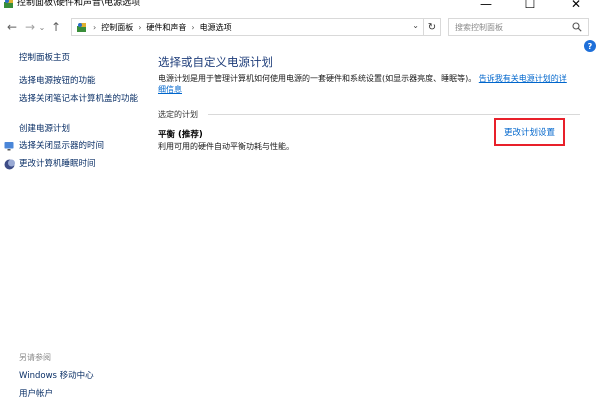  I want to click on path-dropdown-button: ⌄, so click(415, 25).